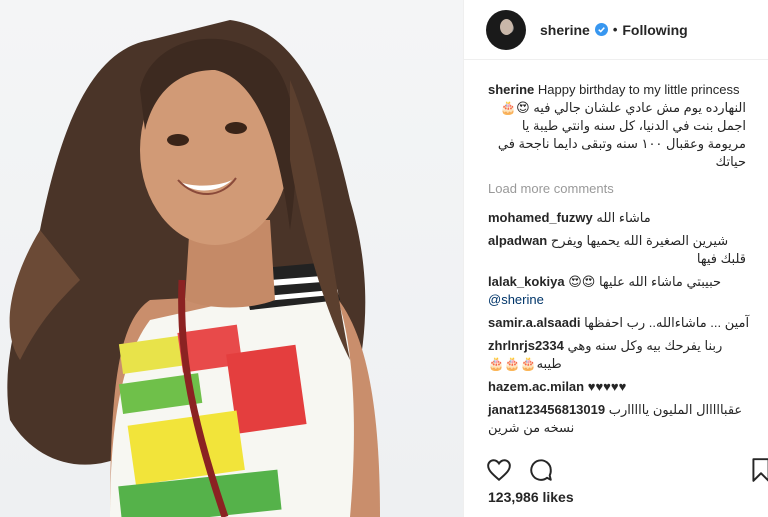 The height and width of the screenshot is (517, 768). What do you see at coordinates (531, 497) in the screenshot?
I see `likes-count: 123,986 likes` at bounding box center [531, 497].